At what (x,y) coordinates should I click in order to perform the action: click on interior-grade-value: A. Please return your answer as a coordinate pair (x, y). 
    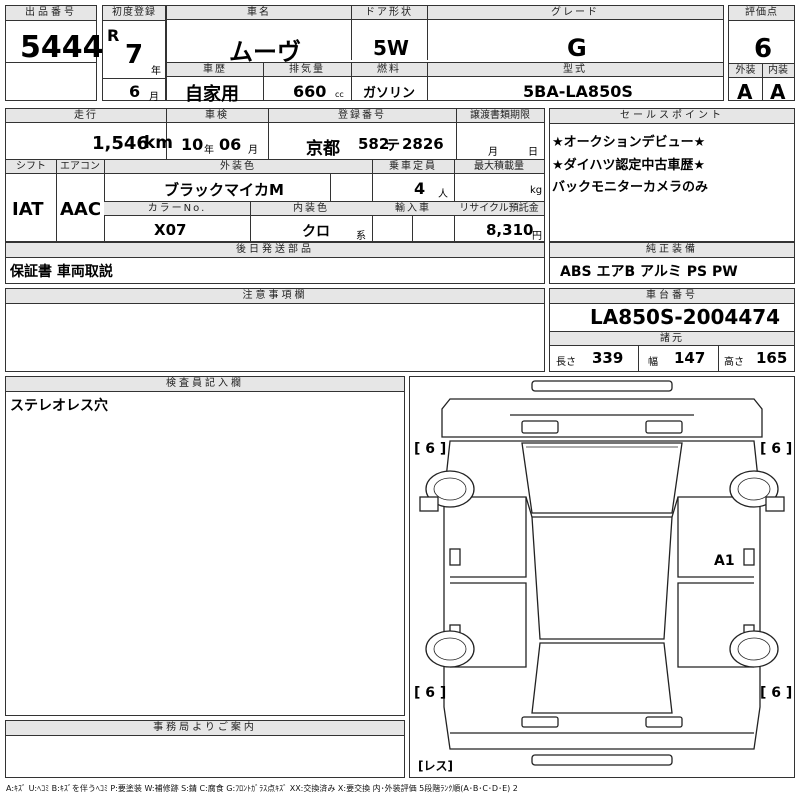
    Looking at the image, I should click on (778, 92).